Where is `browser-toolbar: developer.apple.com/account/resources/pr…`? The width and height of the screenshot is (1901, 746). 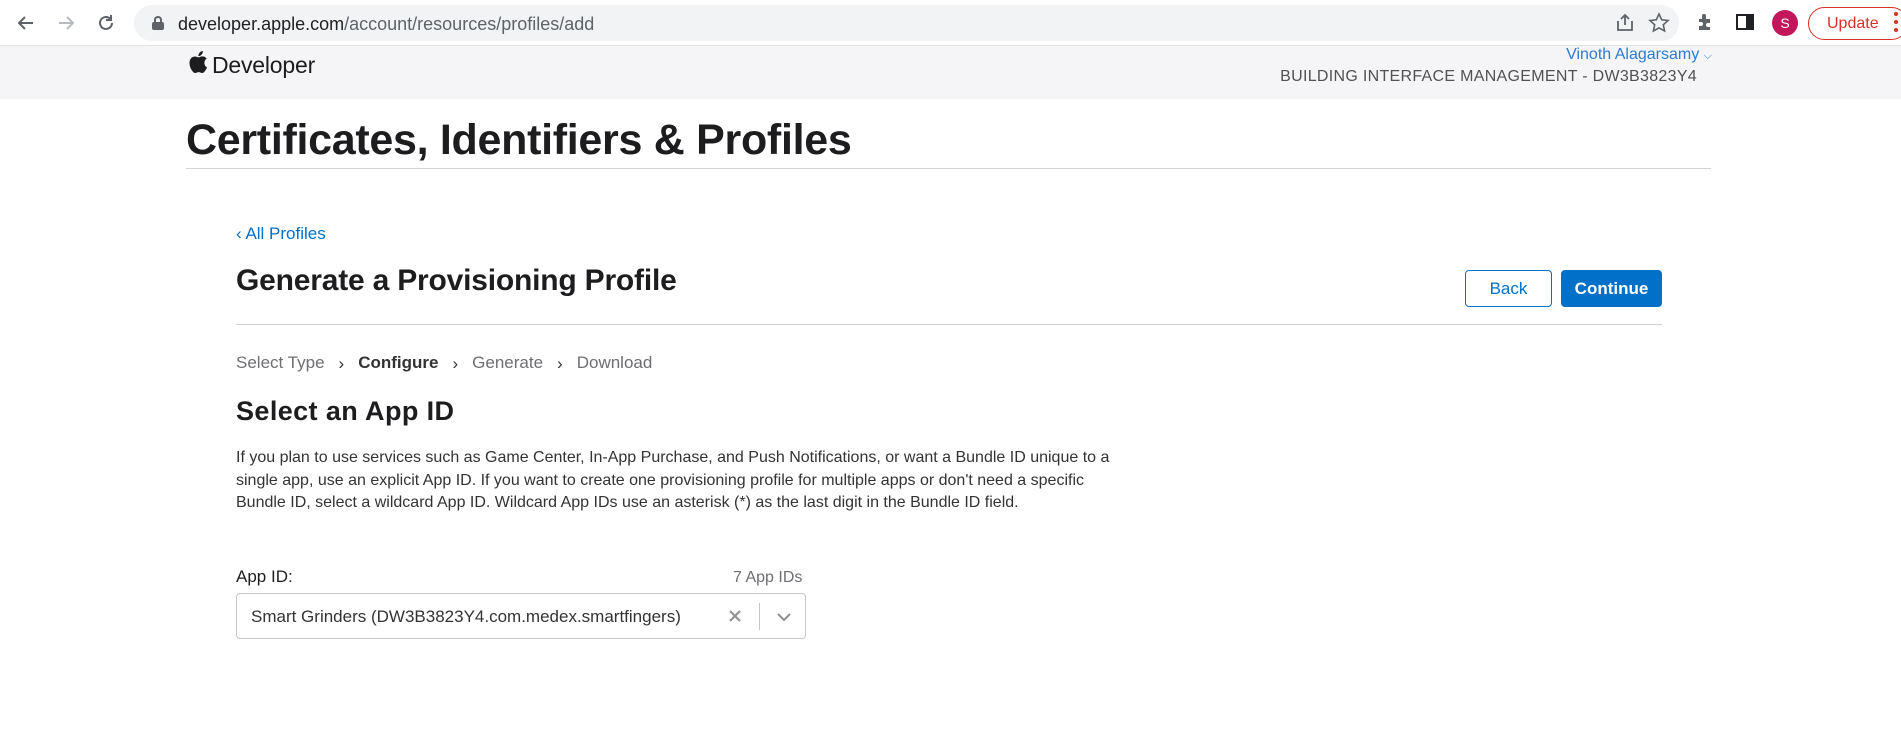 browser-toolbar: developer.apple.com/account/resources/pr… is located at coordinates (950, 23).